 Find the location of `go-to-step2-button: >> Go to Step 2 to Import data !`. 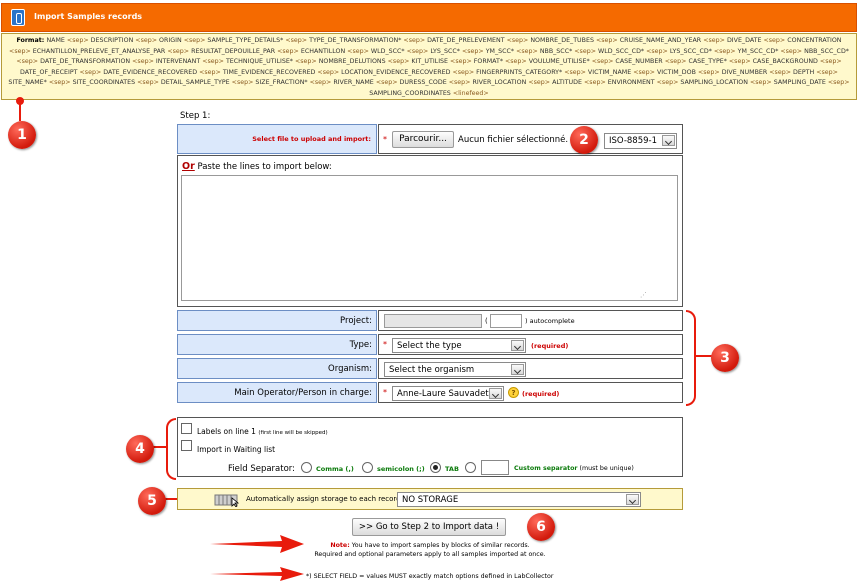

go-to-step2-button: >> Go to Step 2 to Import data ! is located at coordinates (429, 527).